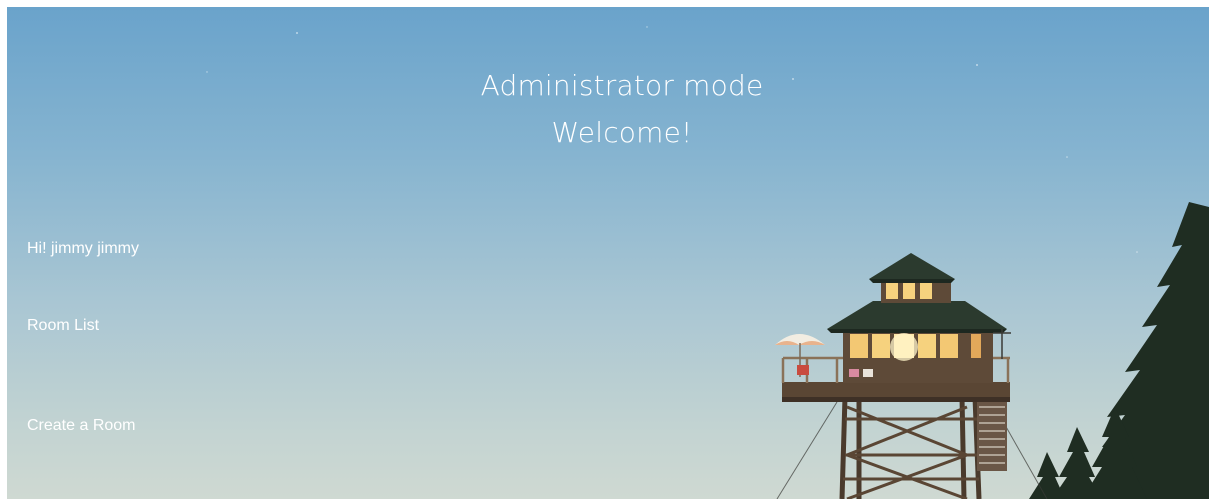 The image size is (1209, 499). What do you see at coordinates (622, 132) in the screenshot?
I see `page-title-welcome: Welcome!` at bounding box center [622, 132].